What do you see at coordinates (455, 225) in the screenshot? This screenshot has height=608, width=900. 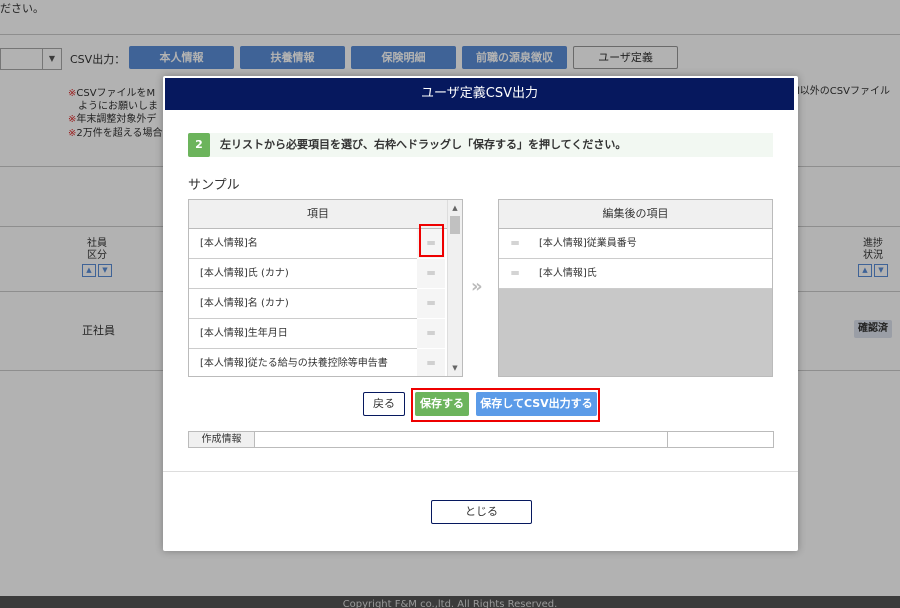 I see `scroll-thumb` at bounding box center [455, 225].